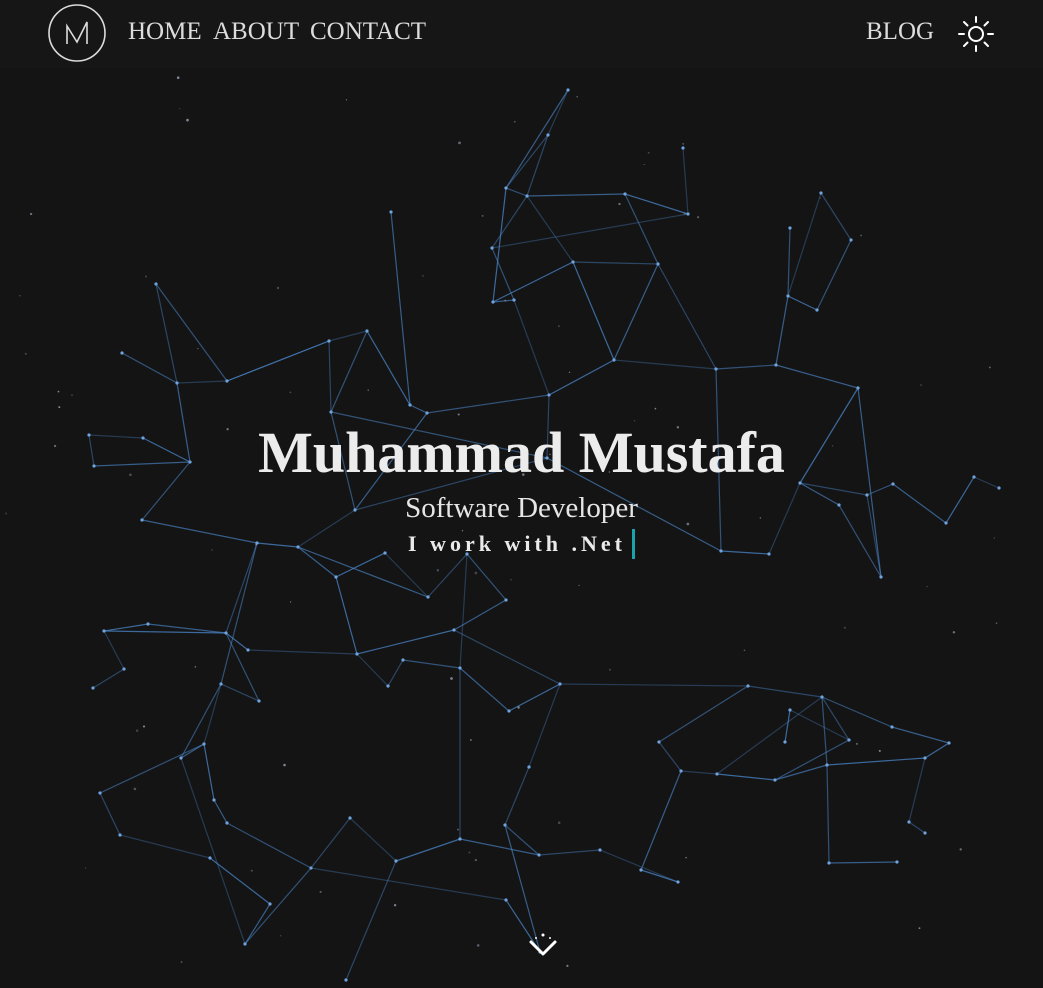  Describe the element at coordinates (165, 32) in the screenshot. I see `nav-link-home: HOME` at that location.